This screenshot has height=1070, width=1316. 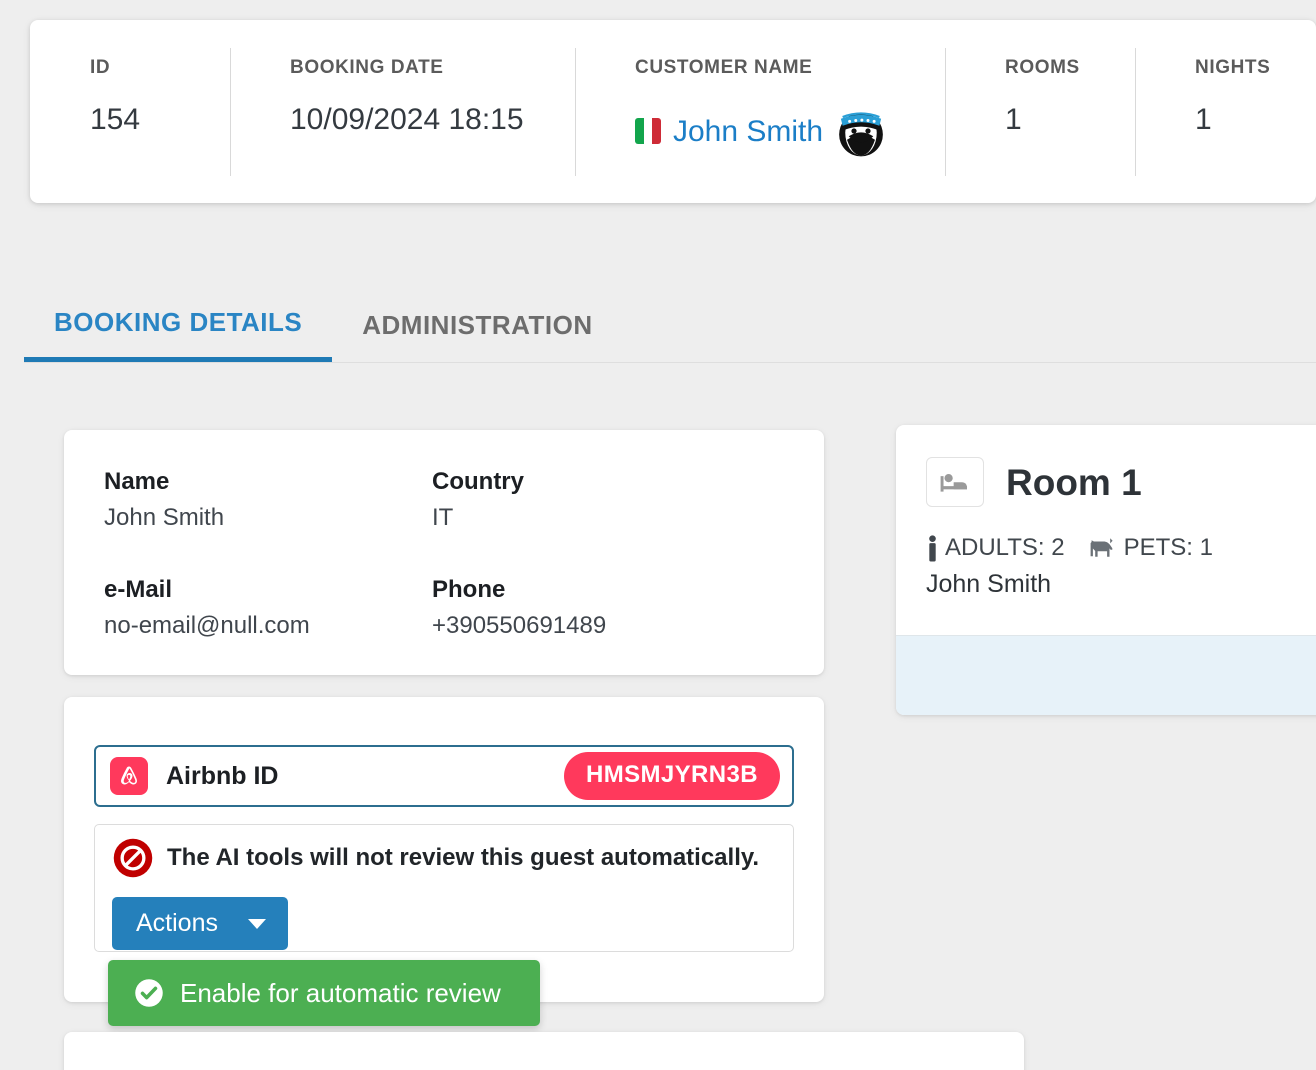 I want to click on actions-button-label: Actions, so click(x=177, y=923).